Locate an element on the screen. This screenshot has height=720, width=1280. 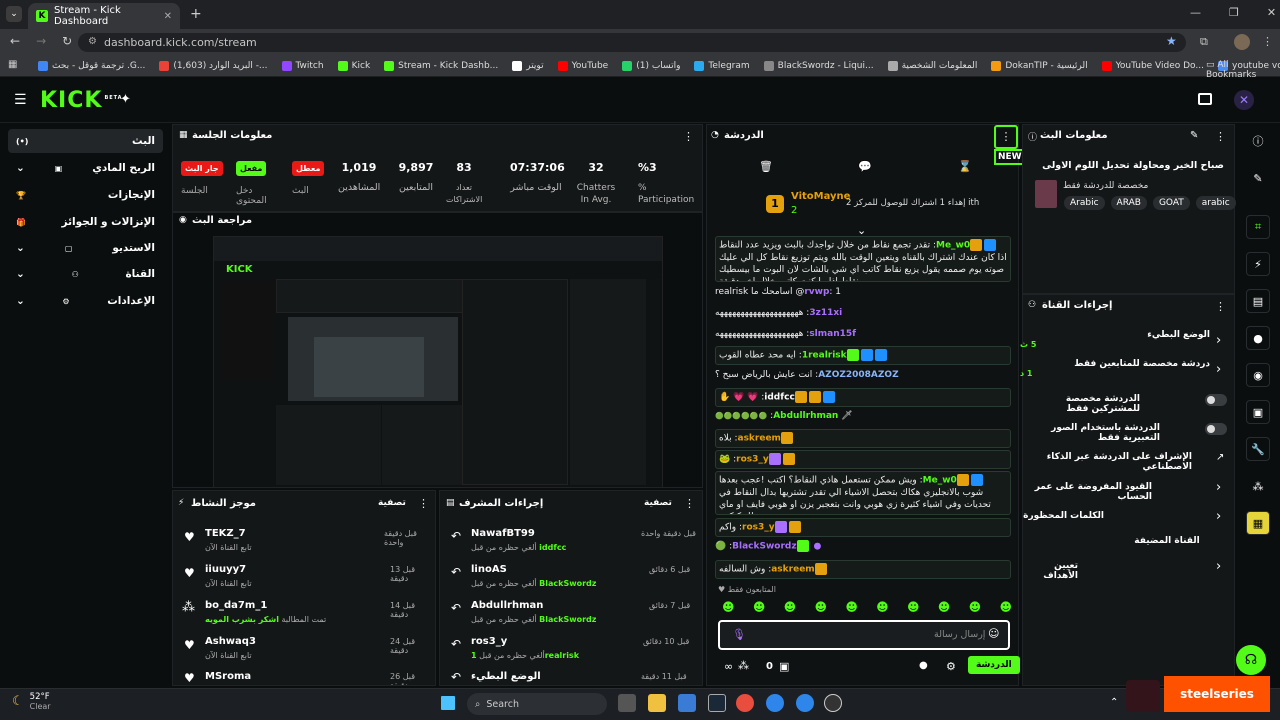
chrome-icon is located at coordinates (745, 703).